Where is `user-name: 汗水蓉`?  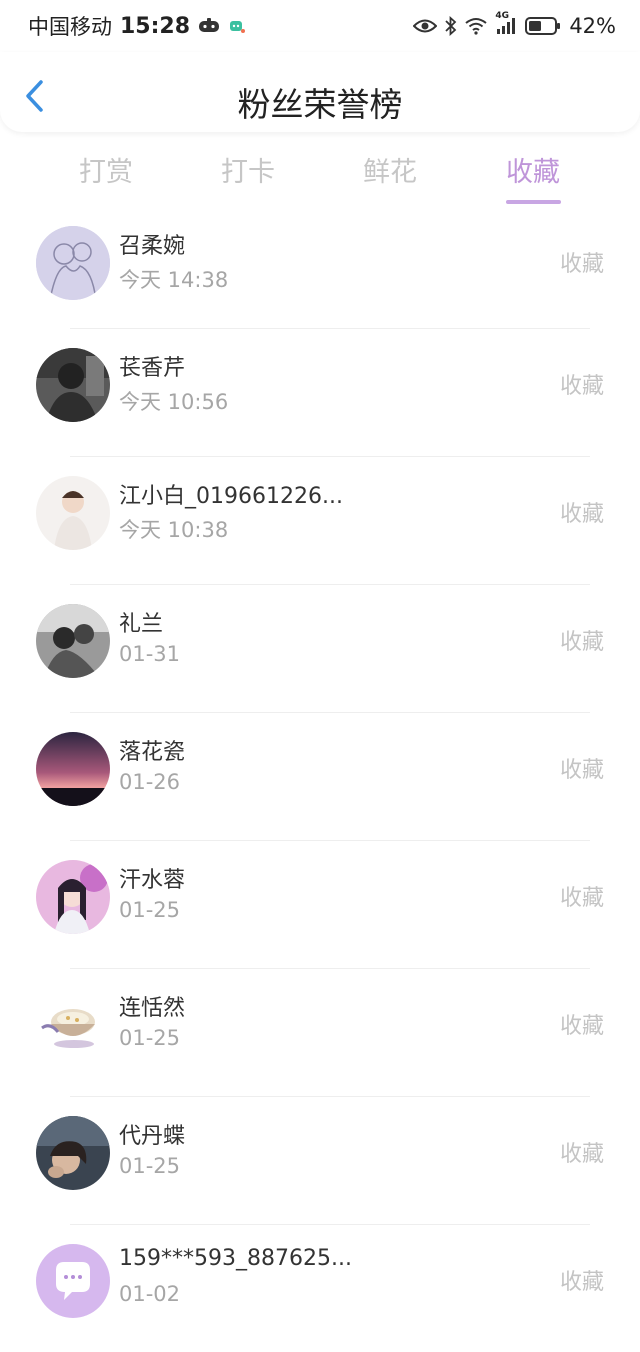 user-name: 汗水蓉 is located at coordinates (152, 880).